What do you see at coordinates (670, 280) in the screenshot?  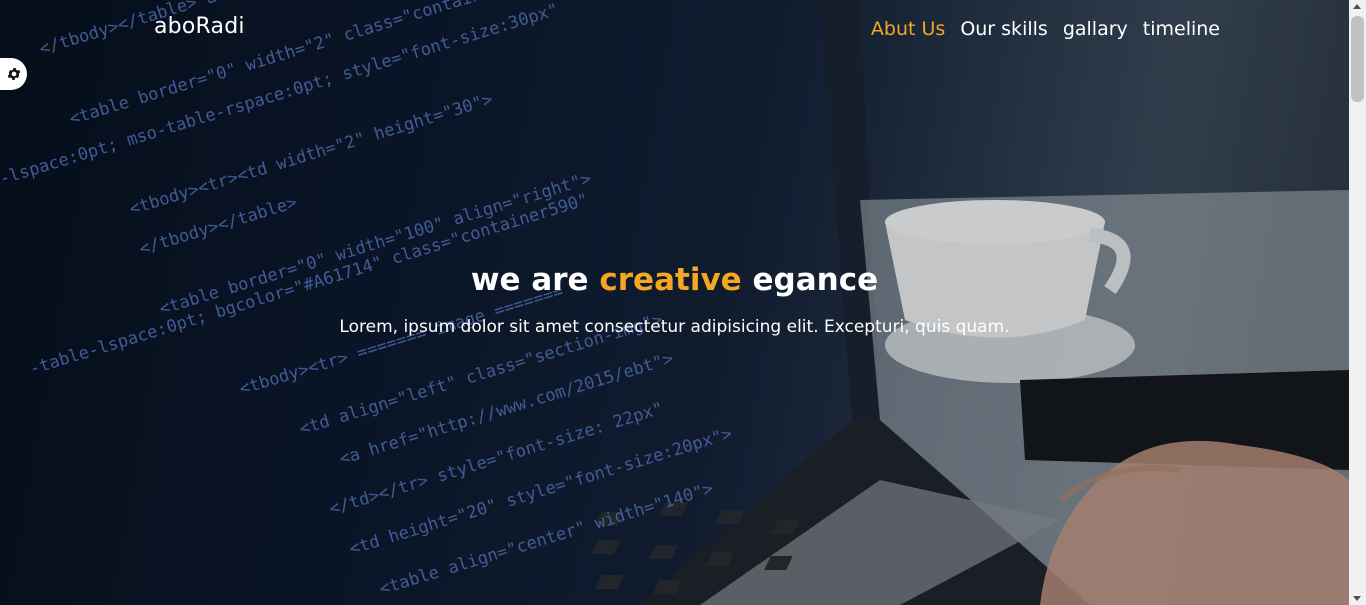 I see `headline-accent: creative` at bounding box center [670, 280].